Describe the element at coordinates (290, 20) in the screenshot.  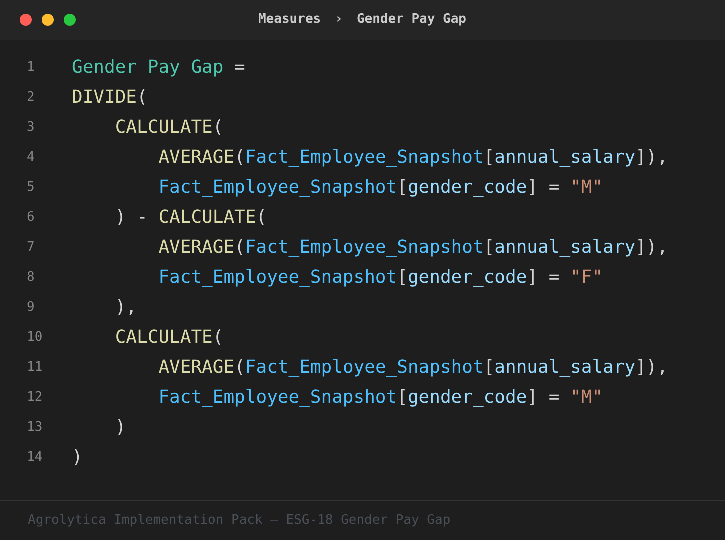
I see `breadcrumb-item: Measures` at that location.